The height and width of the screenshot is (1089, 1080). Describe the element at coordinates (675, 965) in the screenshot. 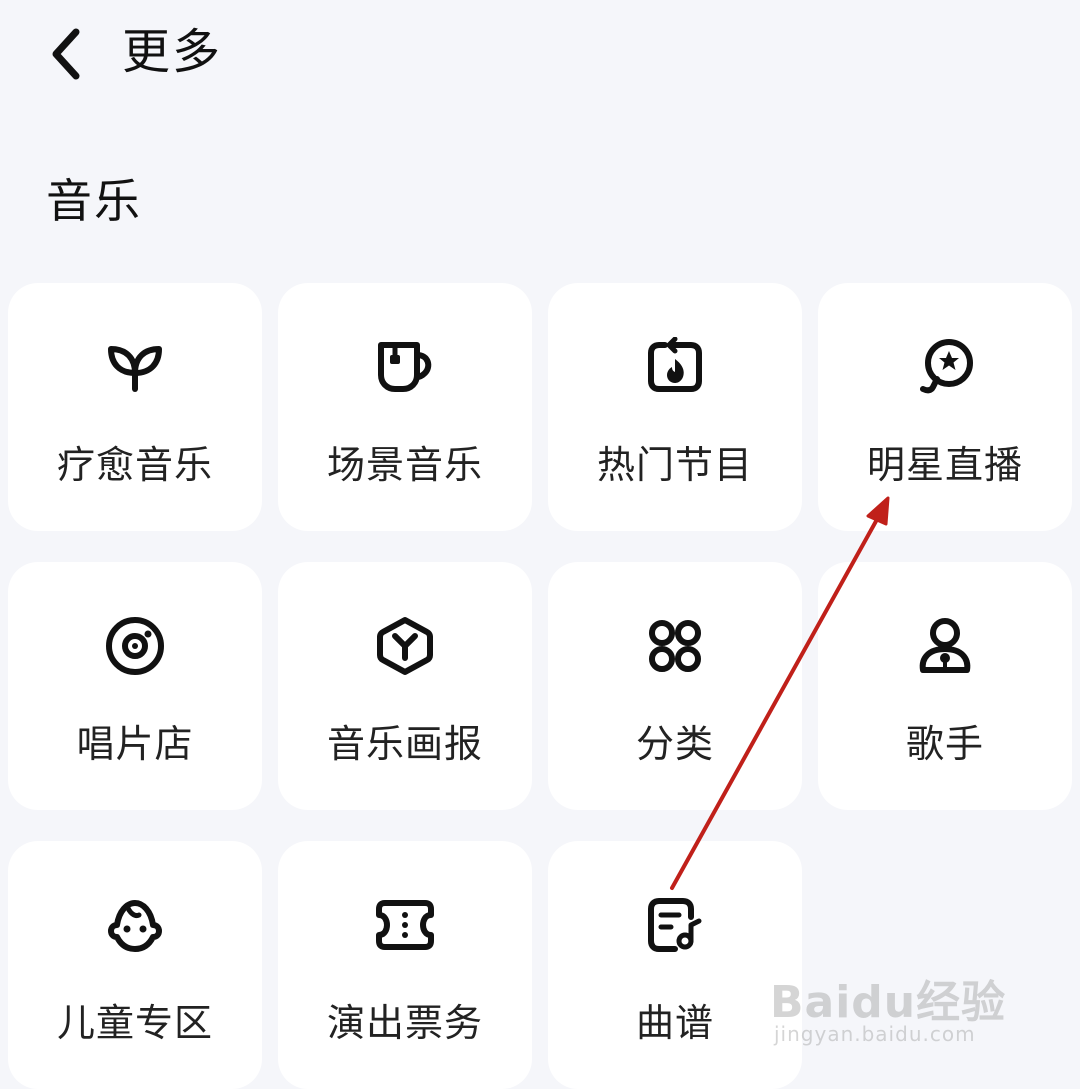

I see `card-sheet-music: 曲谱` at that location.